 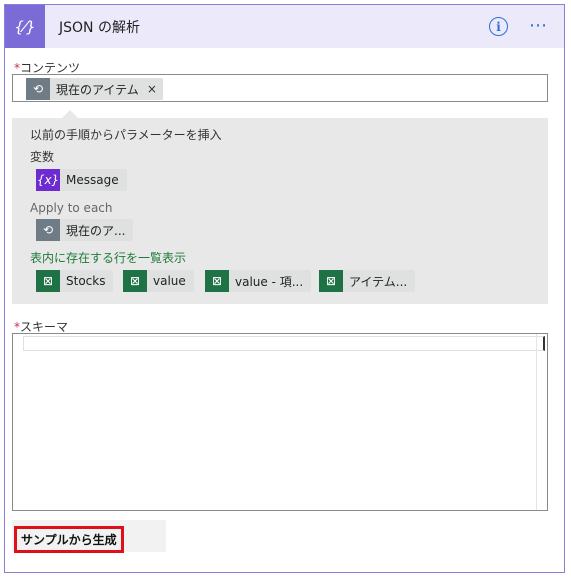 What do you see at coordinates (284, 26) in the screenshot?
I see `card-header: {⁄} JSON の解析 i ⋯` at bounding box center [284, 26].